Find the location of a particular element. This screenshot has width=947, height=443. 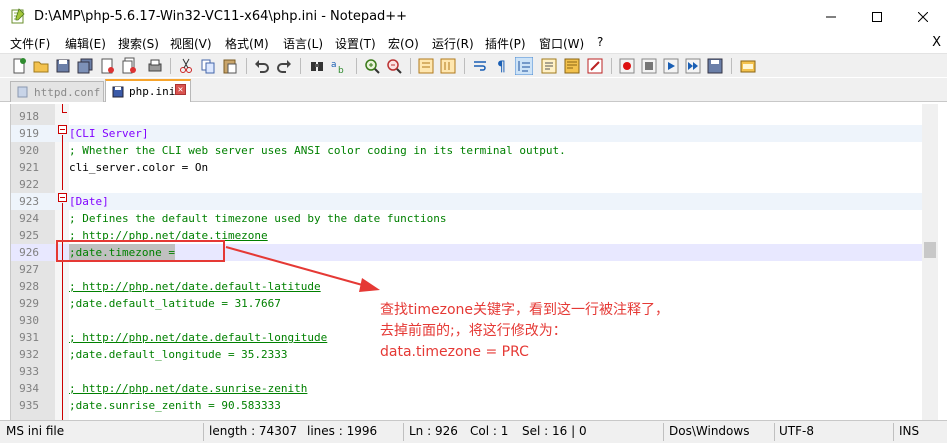

replace-icon: ab is located at coordinates (339, 66).